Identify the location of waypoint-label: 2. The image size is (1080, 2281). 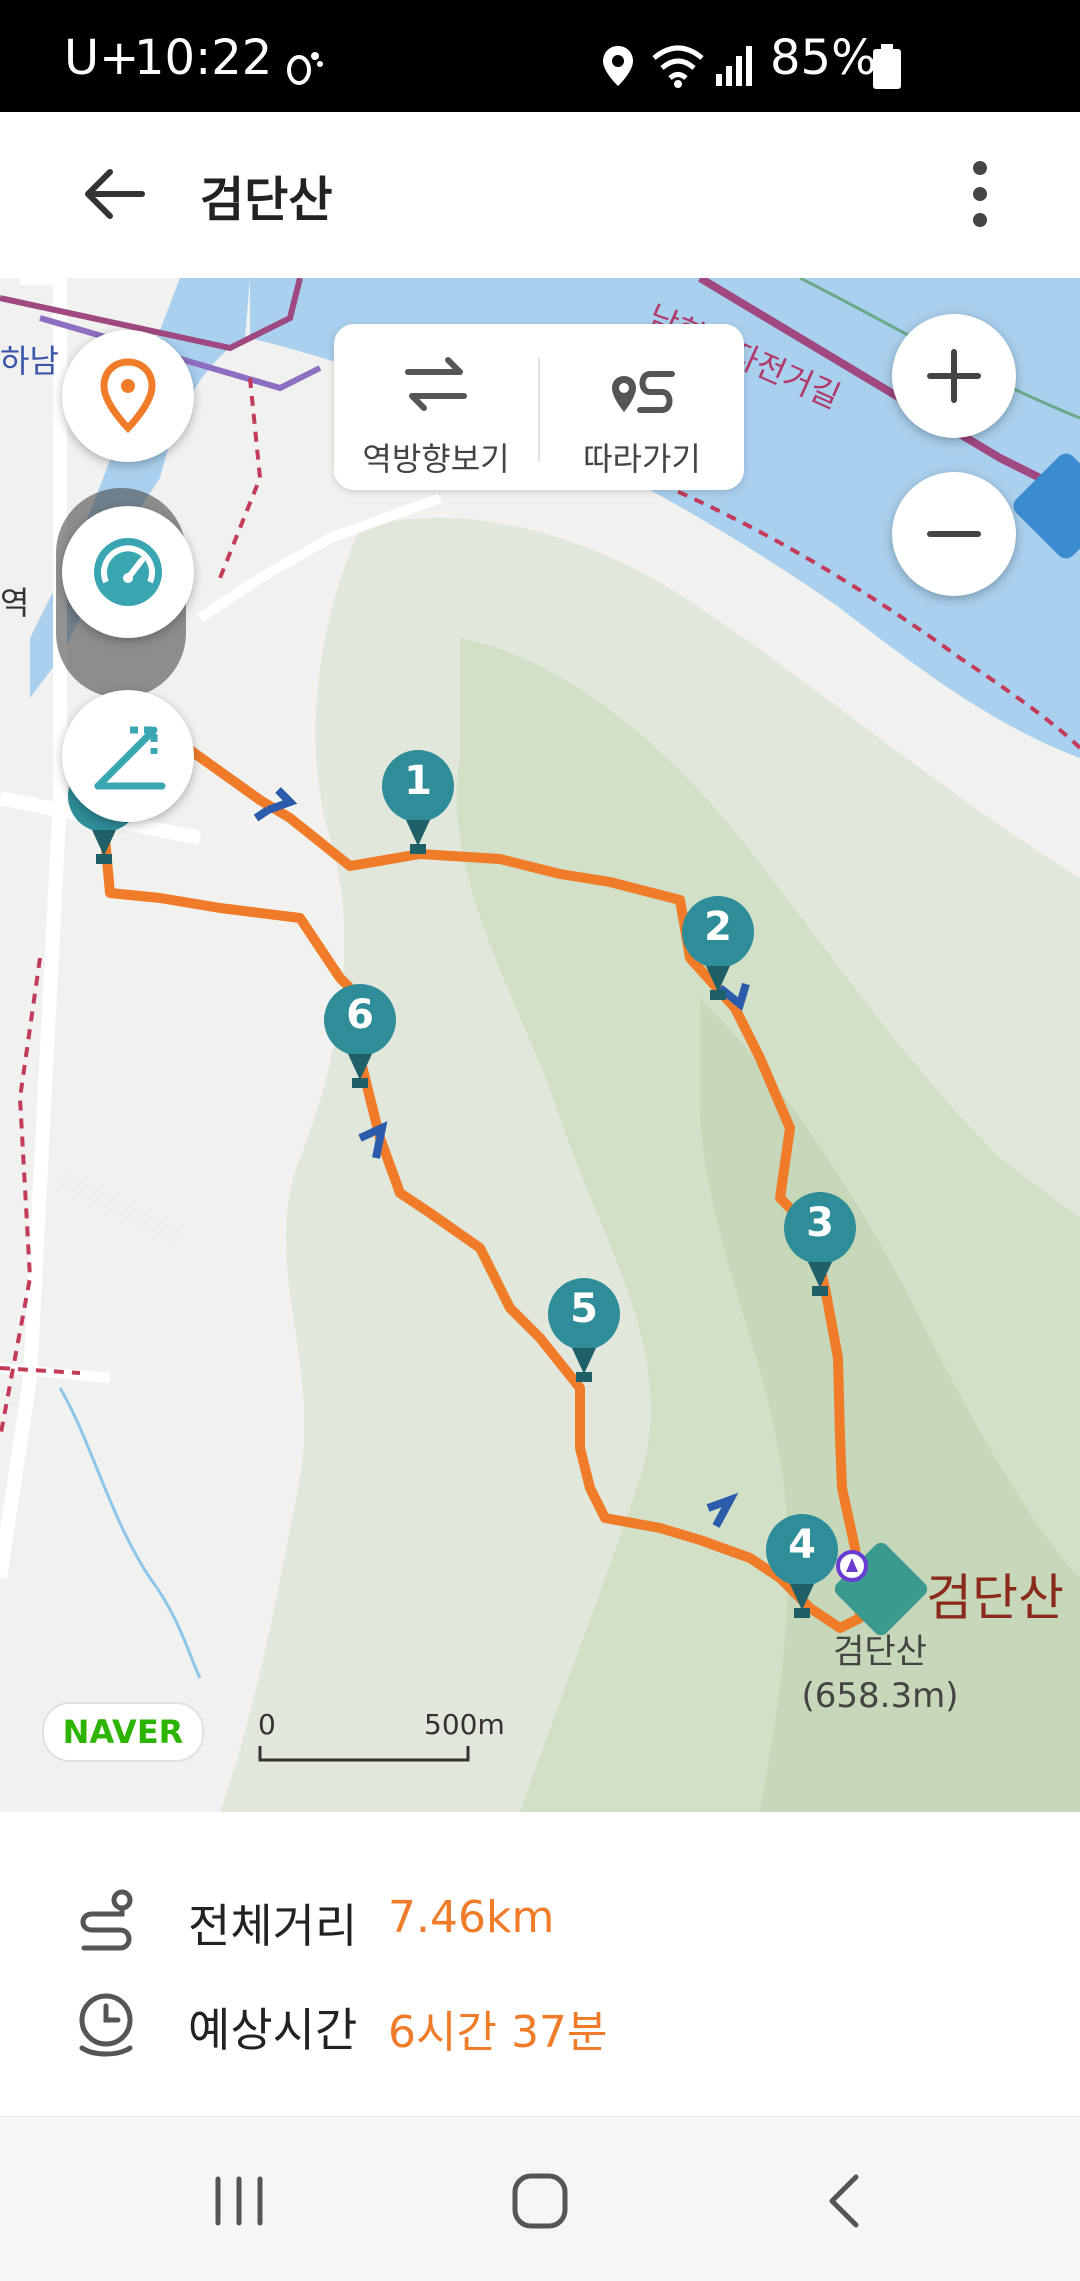
(718, 927).